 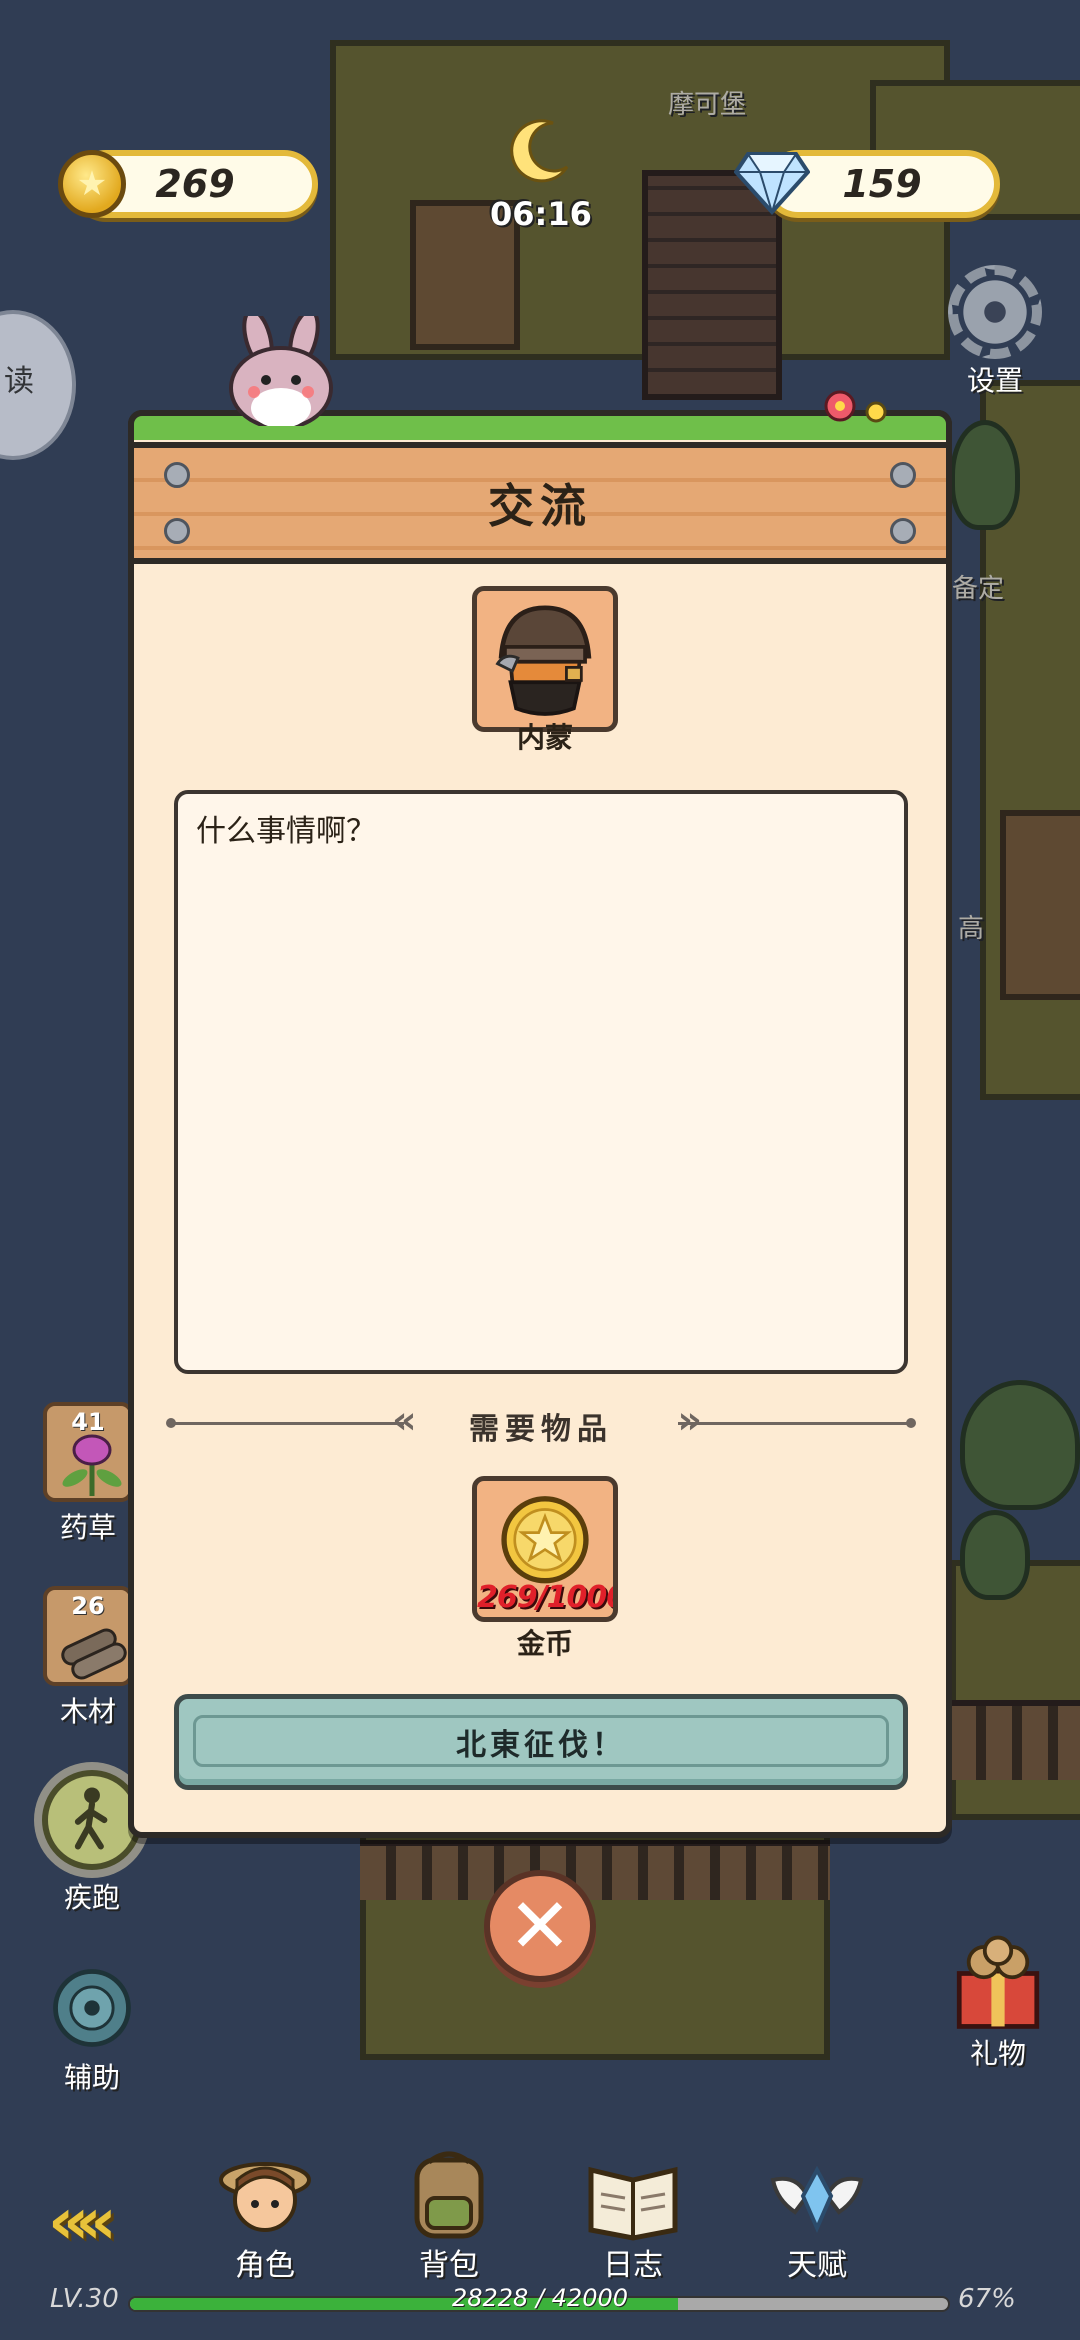 I want to click on gem-amount: 159, so click(x=882, y=184).